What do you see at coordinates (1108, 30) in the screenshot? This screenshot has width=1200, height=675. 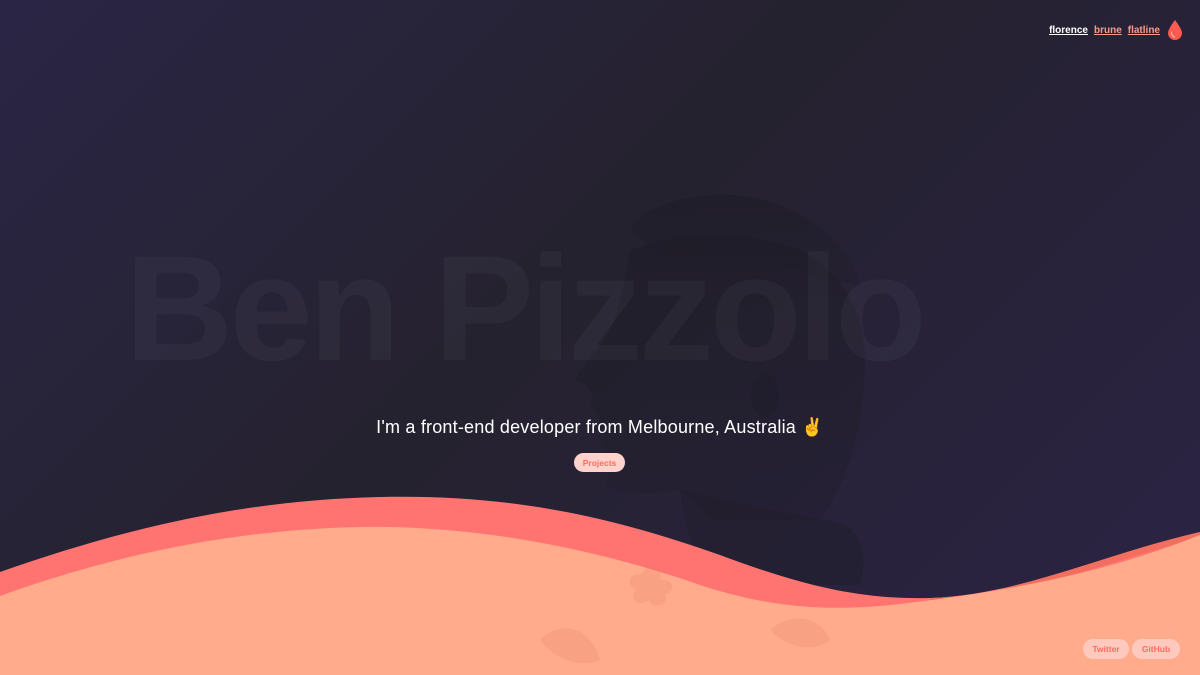 I see `theme-link-brune: brune` at bounding box center [1108, 30].